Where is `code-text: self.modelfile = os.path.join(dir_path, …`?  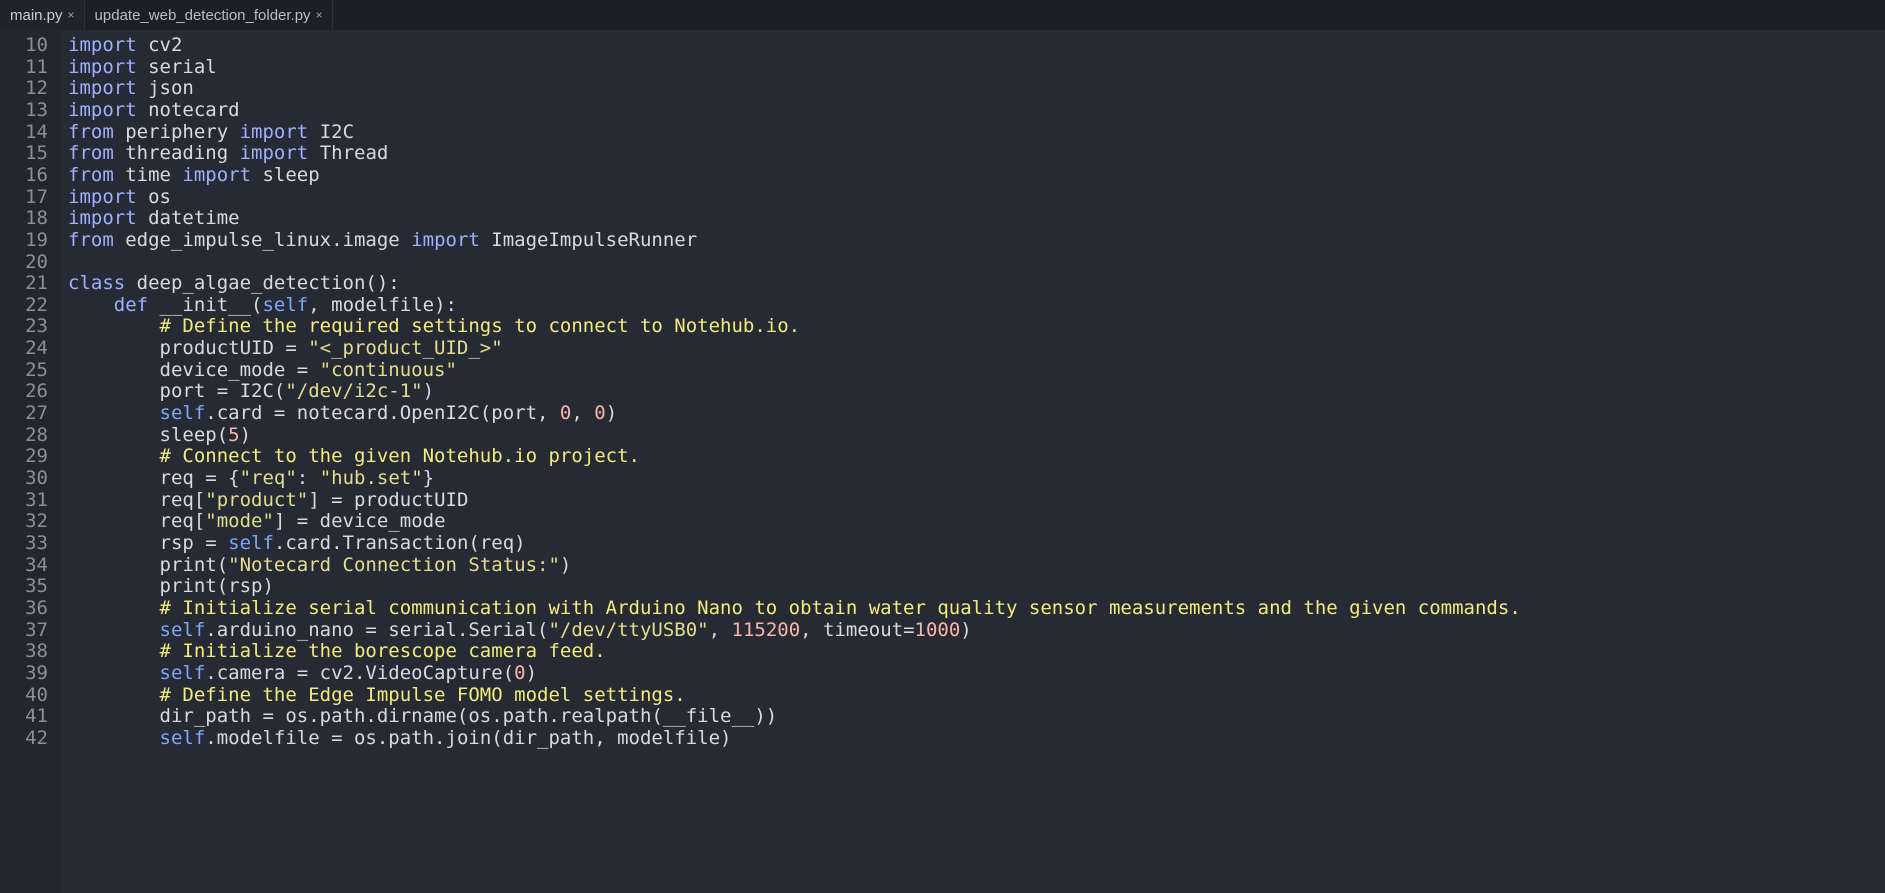
code-text: self.modelfile = os.path.join(dir_path, … is located at coordinates (400, 738).